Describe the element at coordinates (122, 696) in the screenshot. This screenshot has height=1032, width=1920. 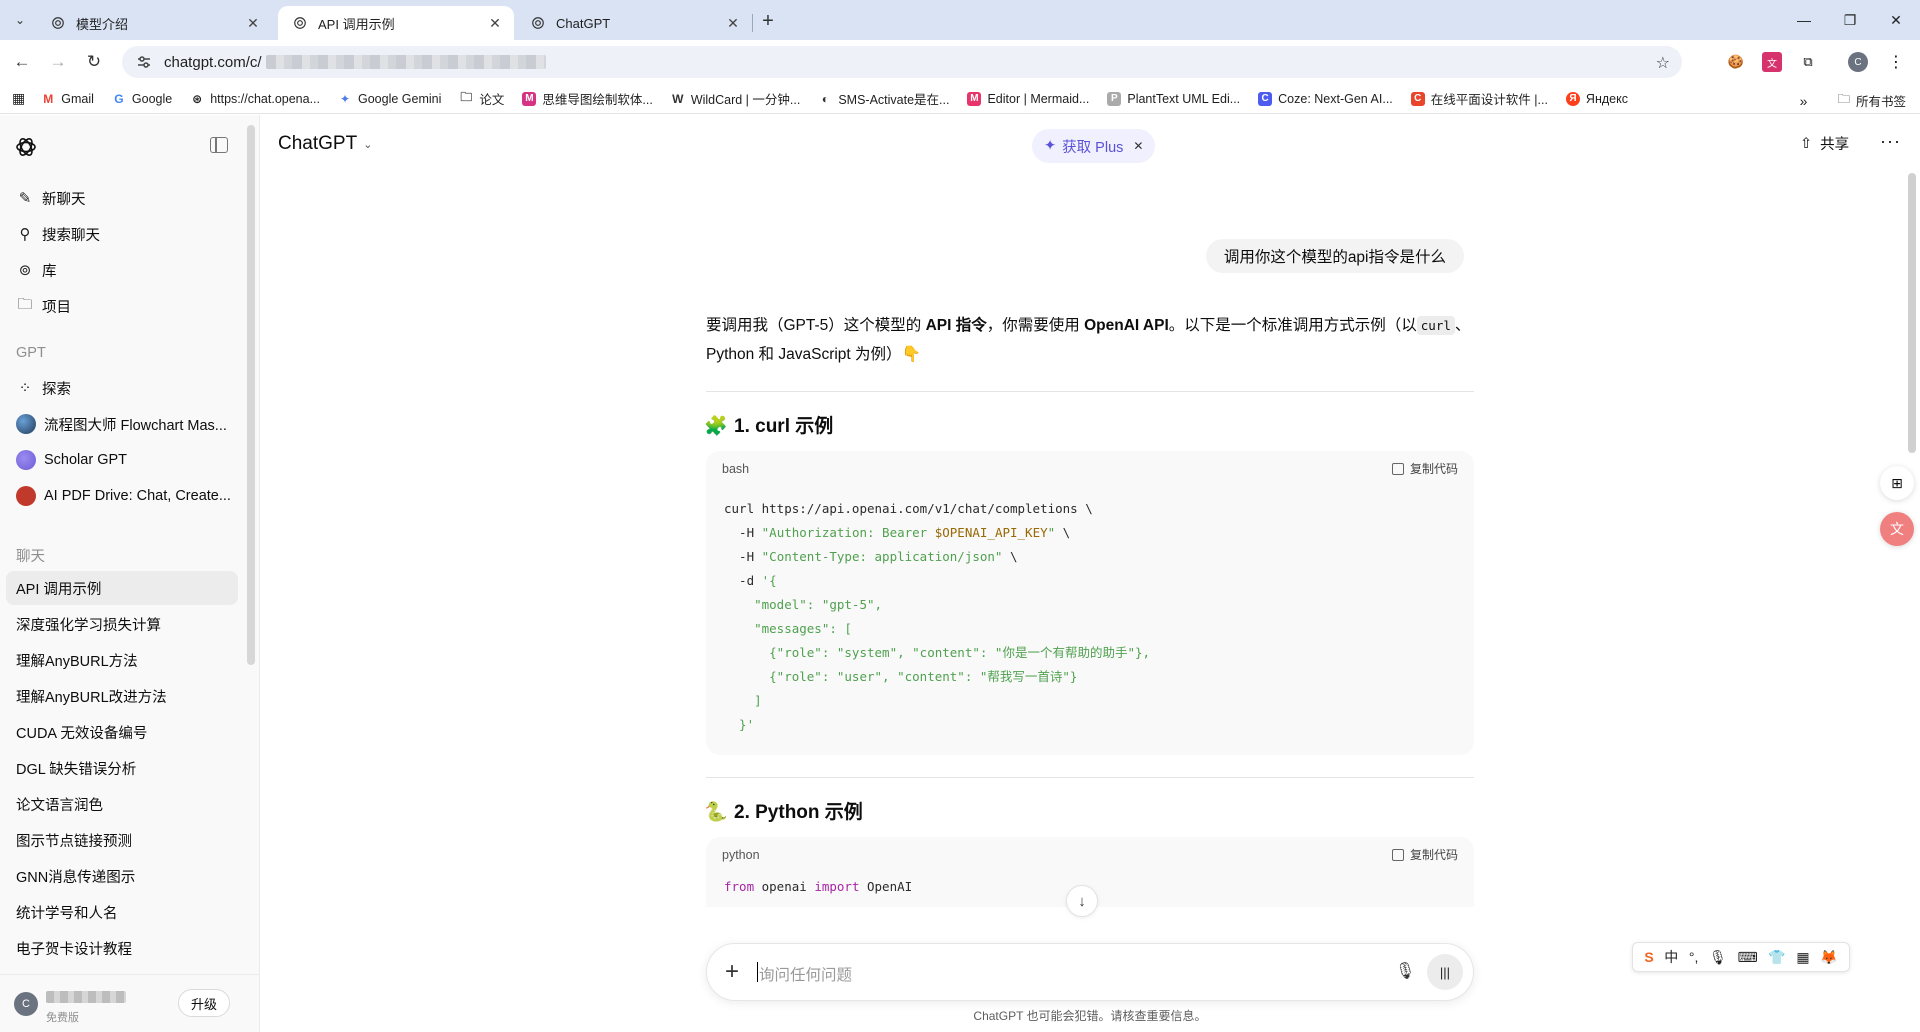
I see `chat-item: 理解AnyBURL改进方法` at that location.